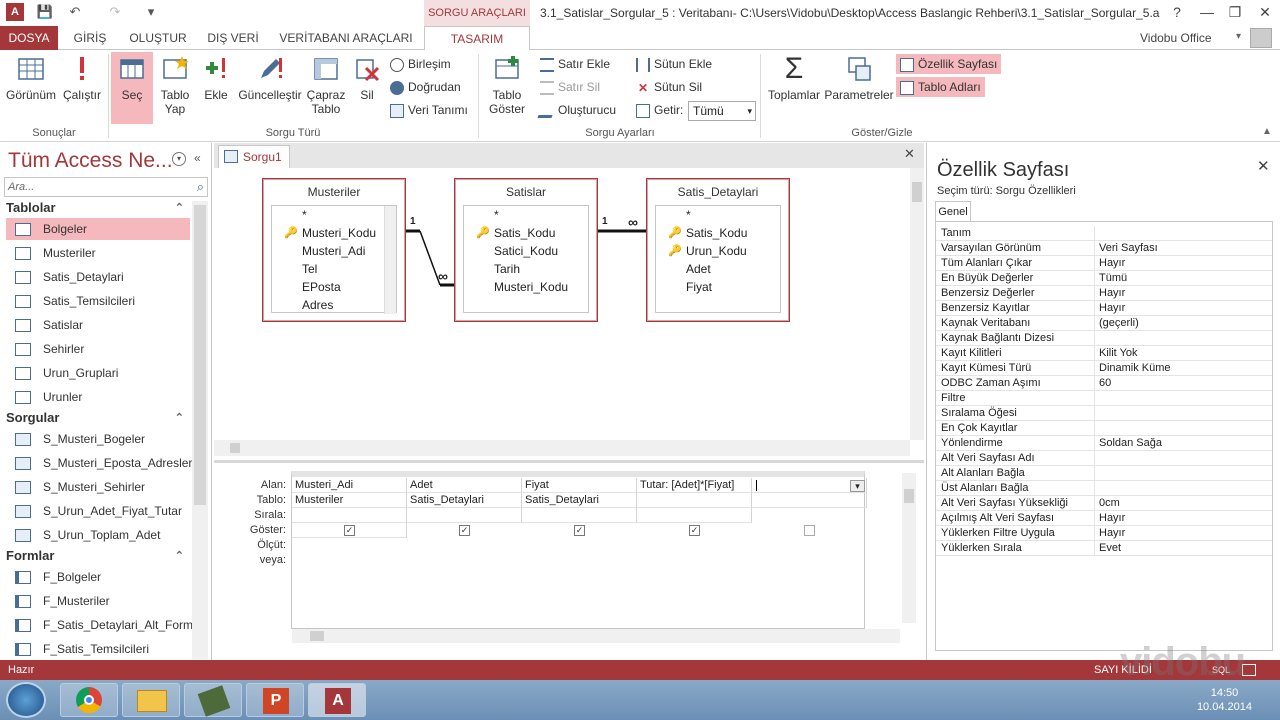 This screenshot has height=720, width=1280. Describe the element at coordinates (99, 625) in the screenshot. I see `nav-item-form: F_Satis_Detaylari_Alt_Form` at that location.